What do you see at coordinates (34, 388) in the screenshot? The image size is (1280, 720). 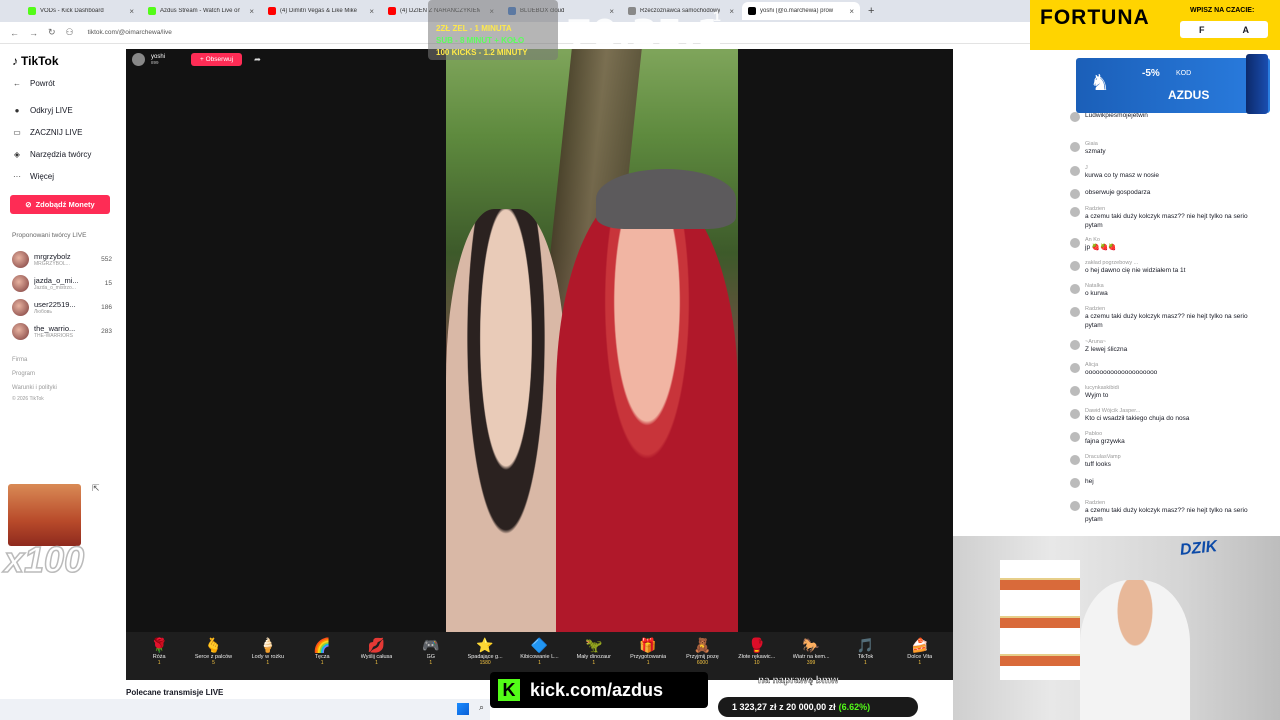 I see `footer-link-terms: Warunki i polityki` at bounding box center [34, 388].